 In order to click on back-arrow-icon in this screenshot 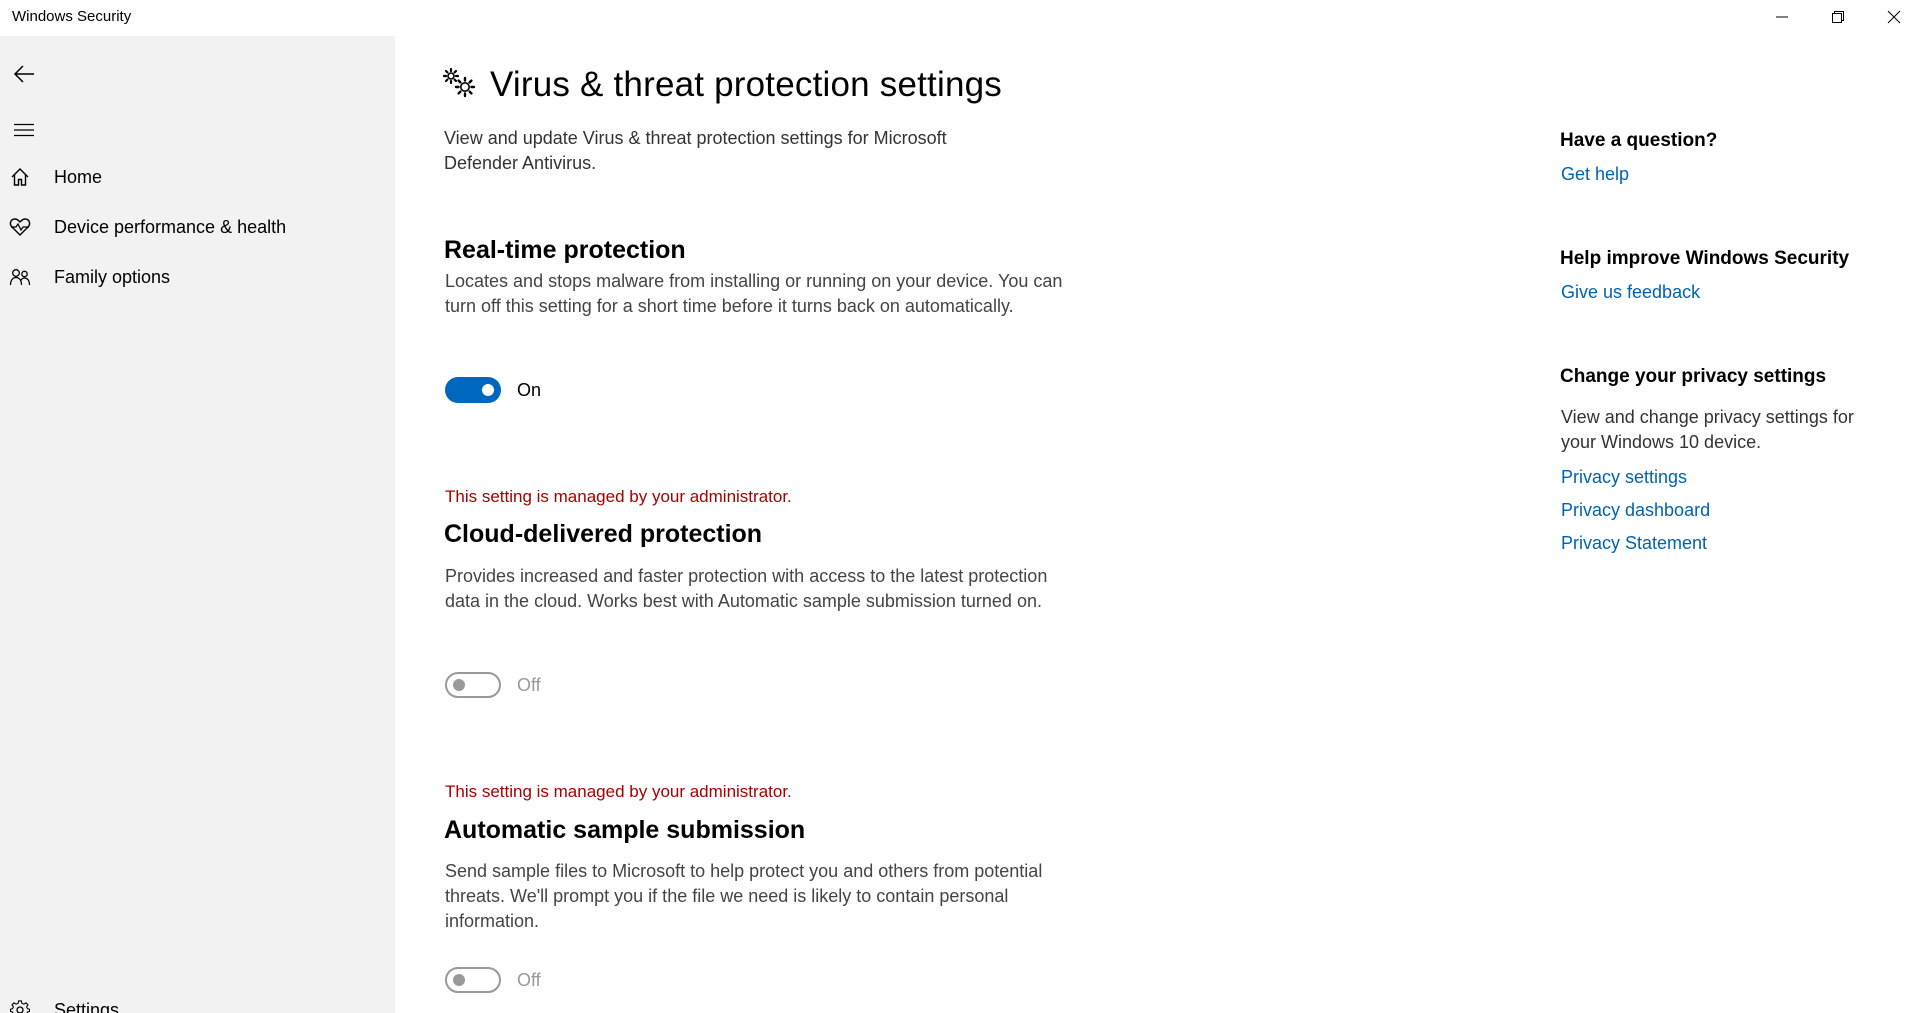, I will do `click(23, 74)`.